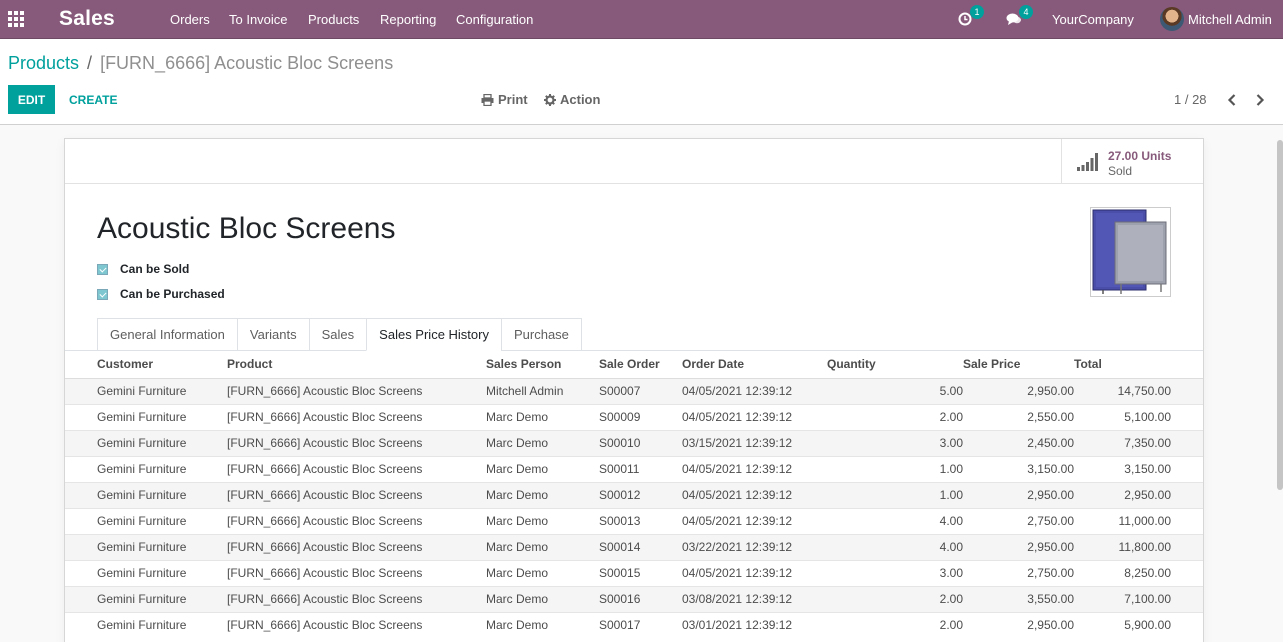 This screenshot has height=642, width=1283. What do you see at coordinates (895, 468) in the screenshot?
I see `cell-quantity: 1.00` at bounding box center [895, 468].